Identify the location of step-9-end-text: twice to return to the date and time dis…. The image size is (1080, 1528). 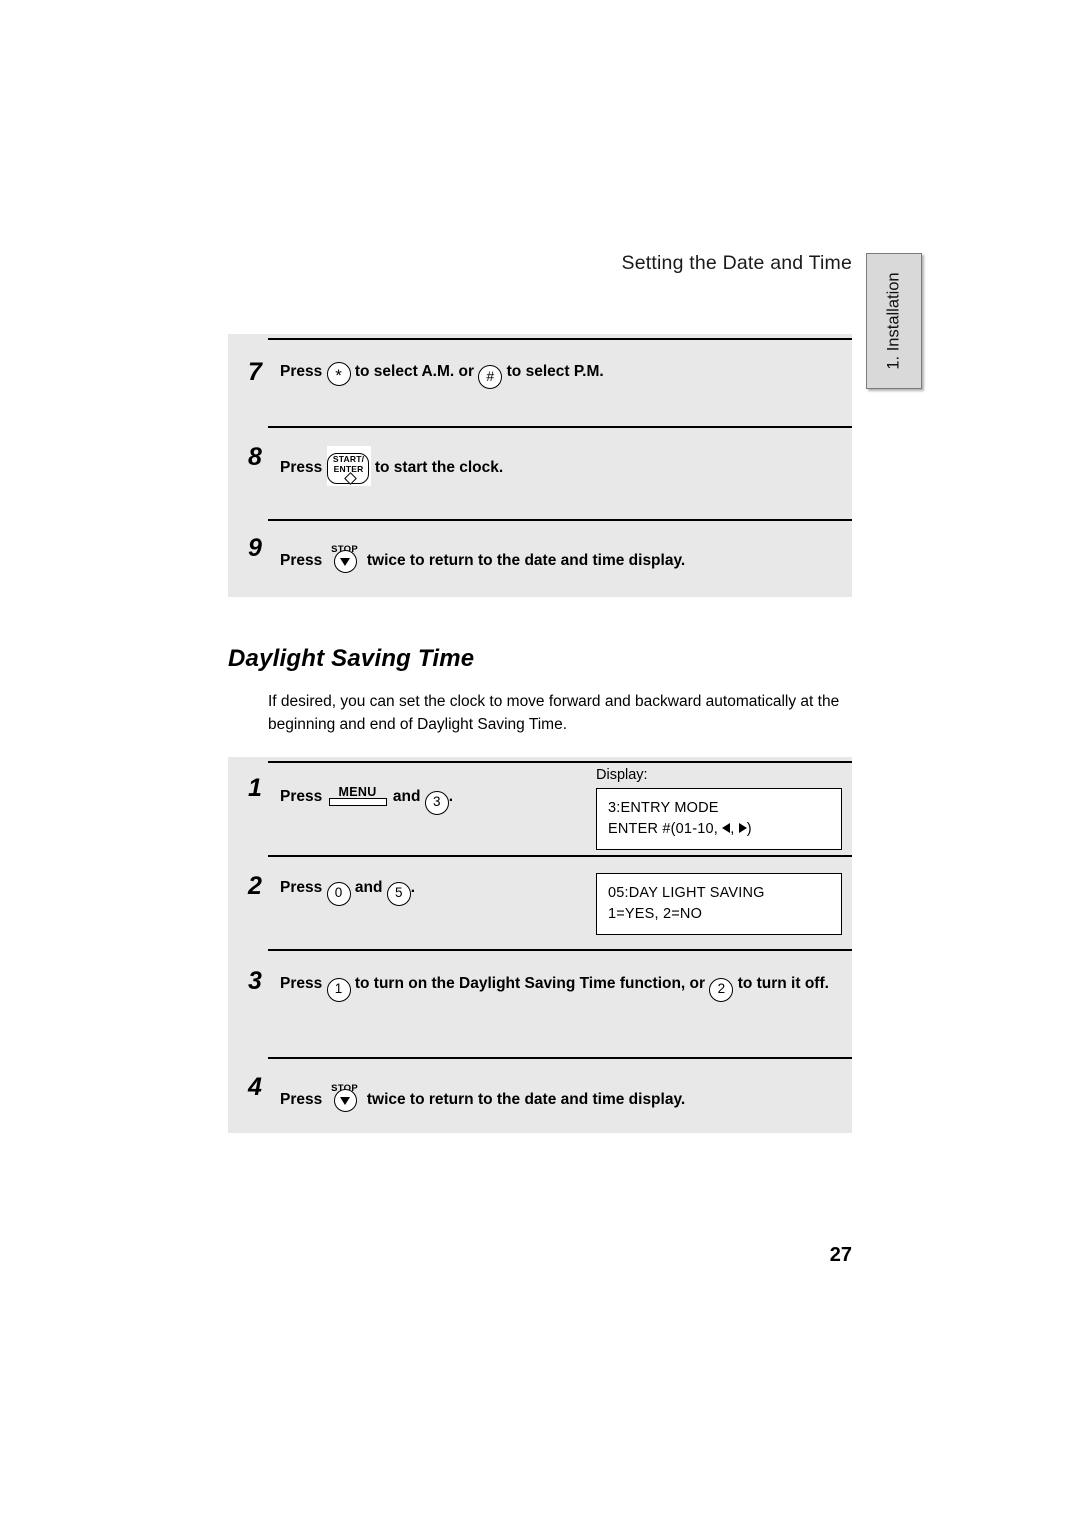
(526, 560).